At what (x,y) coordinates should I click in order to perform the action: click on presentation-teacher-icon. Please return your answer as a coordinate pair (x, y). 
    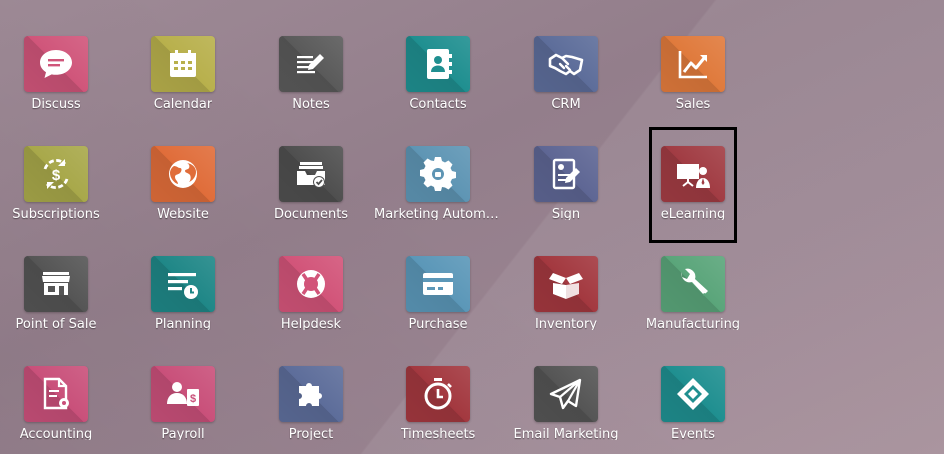
    Looking at the image, I should click on (693, 175).